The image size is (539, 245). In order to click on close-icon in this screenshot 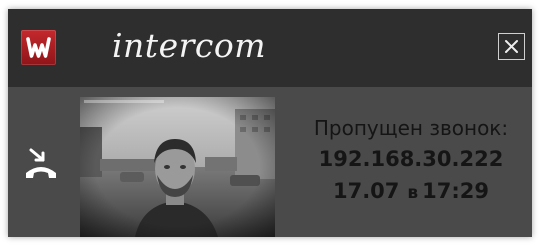, I will do `click(511, 46)`.